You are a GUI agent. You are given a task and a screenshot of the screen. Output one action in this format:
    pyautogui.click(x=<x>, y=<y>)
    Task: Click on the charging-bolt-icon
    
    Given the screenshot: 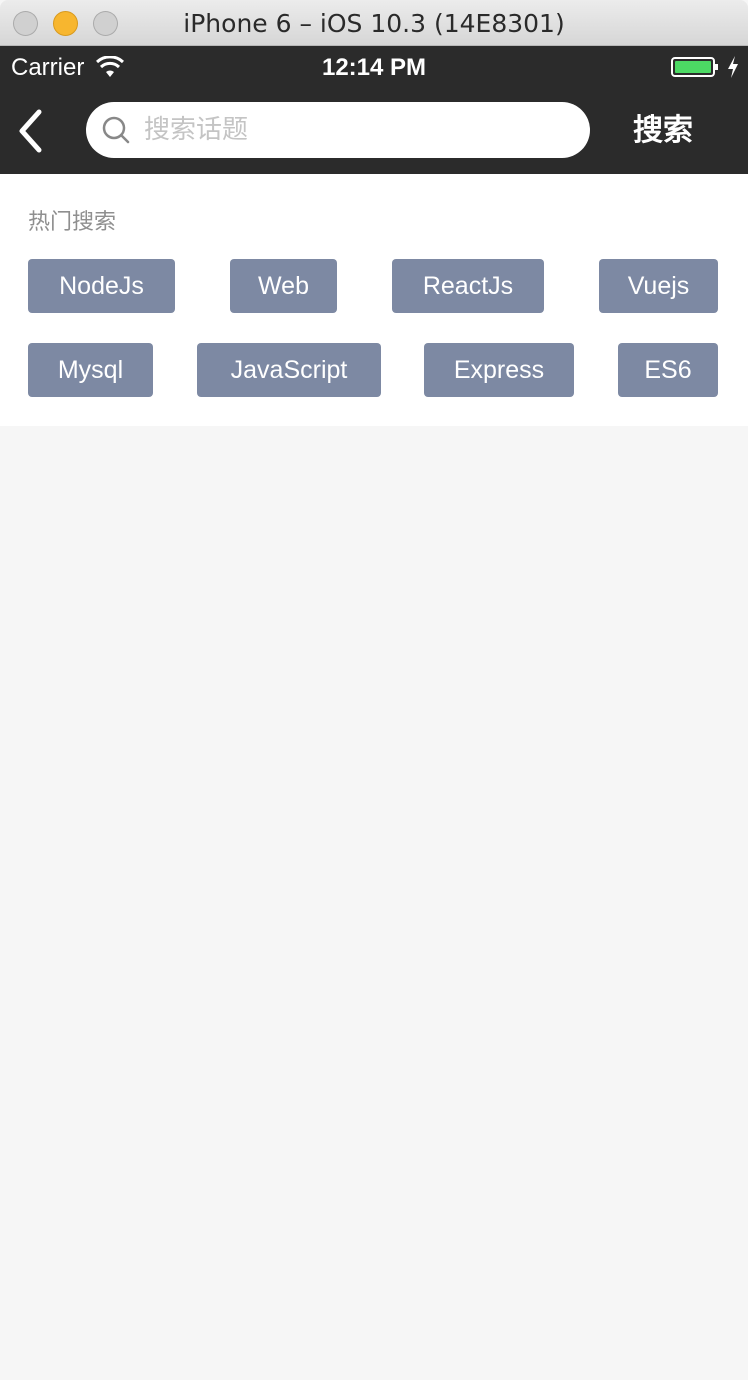 What is the action you would take?
    pyautogui.click(x=733, y=67)
    